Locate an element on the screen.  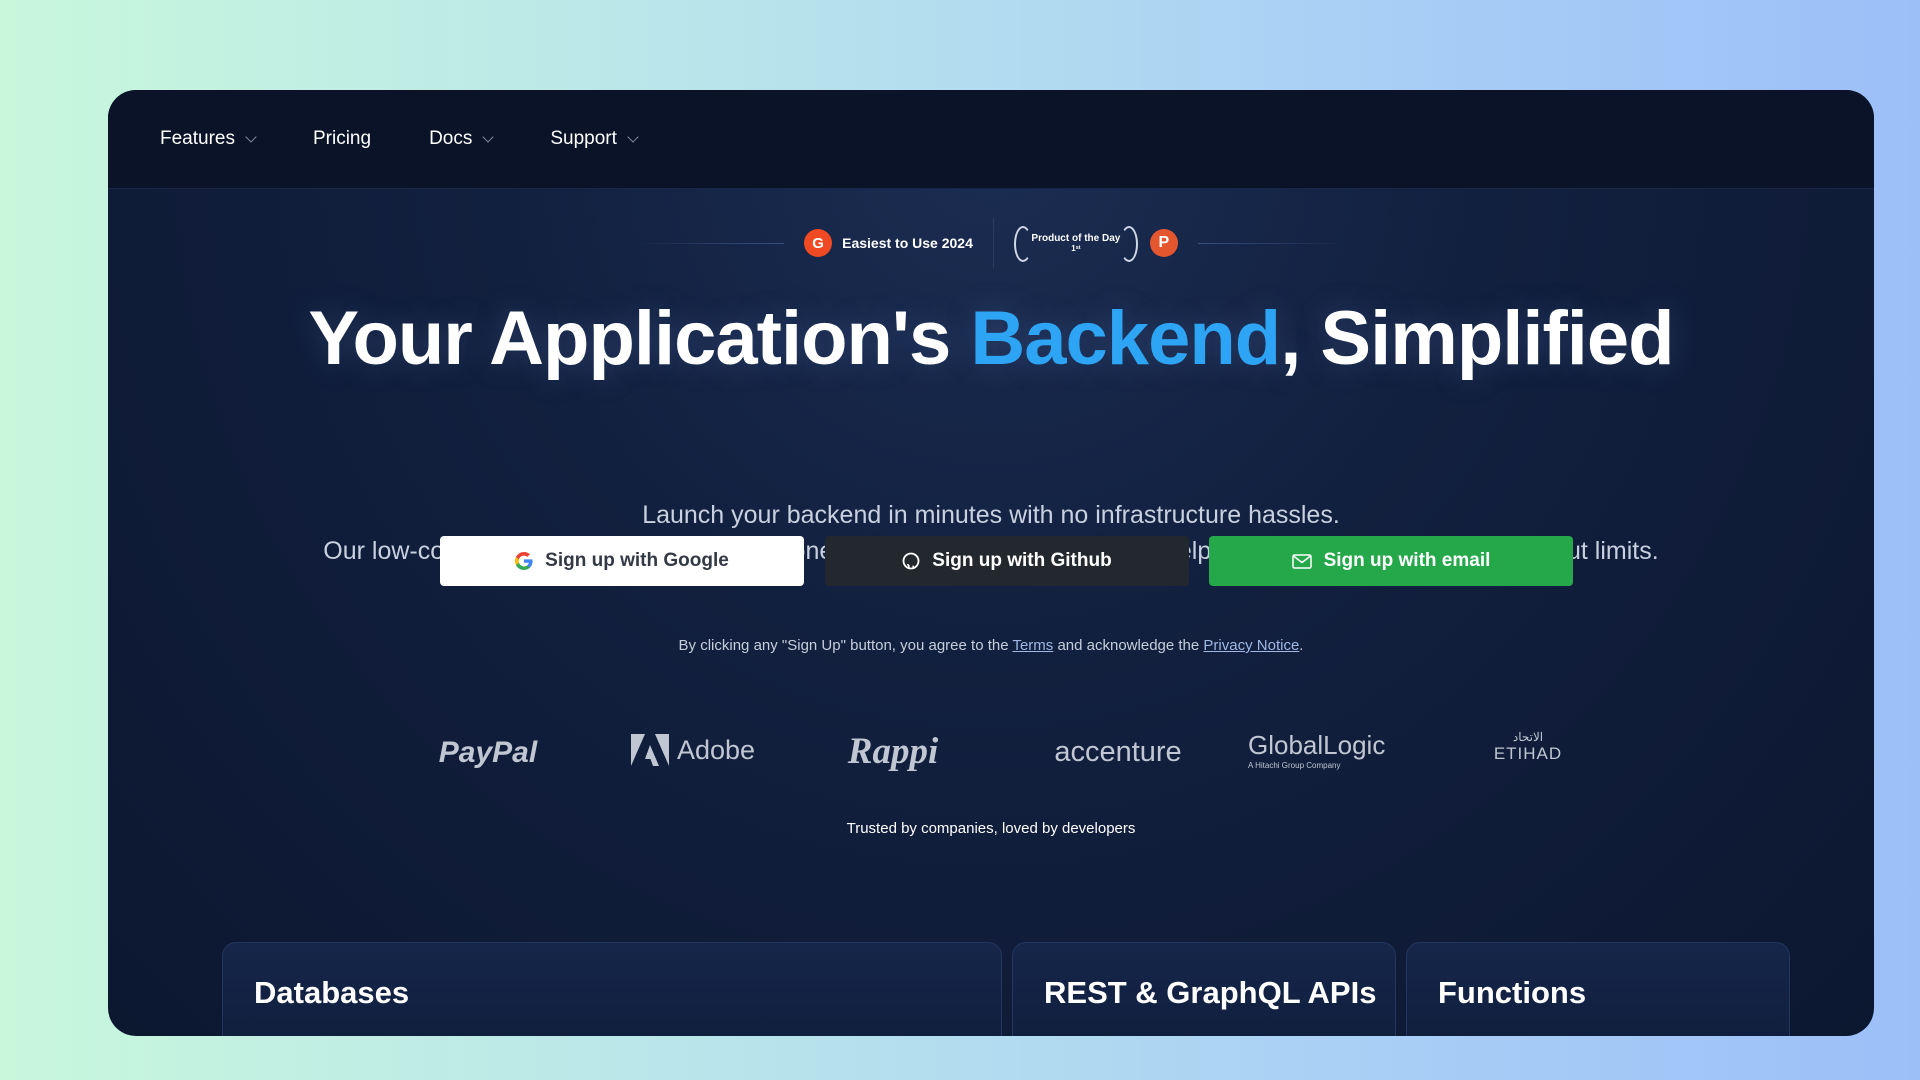
g2-badge-label: Easiest to Use 2024 is located at coordinates (907, 243).